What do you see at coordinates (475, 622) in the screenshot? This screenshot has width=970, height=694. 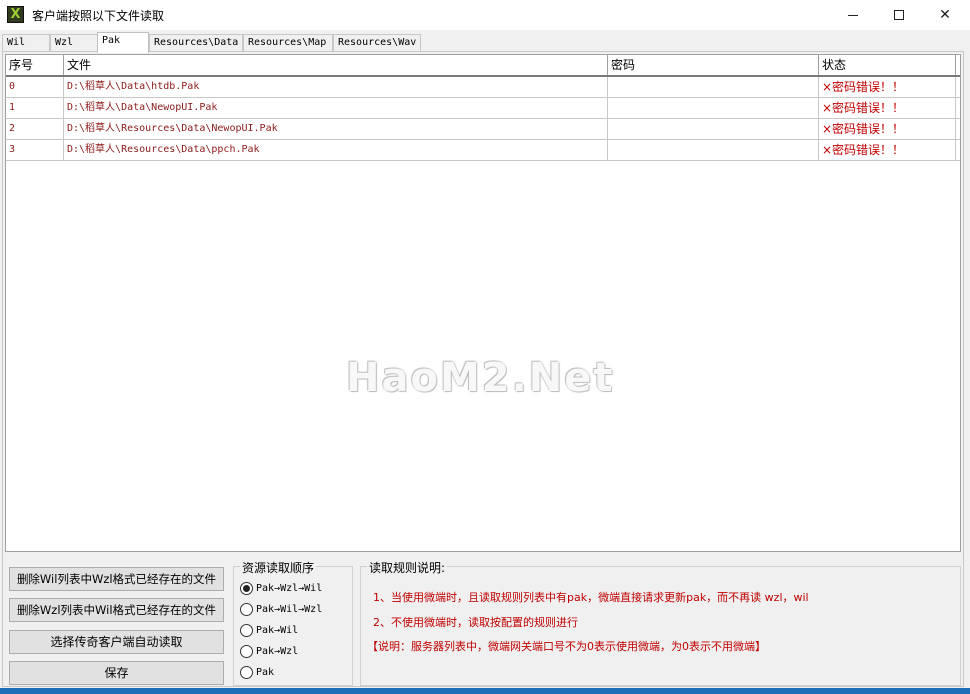 I see `rule-line-2: 2、不使用微端时，读取按配置的规则进行` at bounding box center [475, 622].